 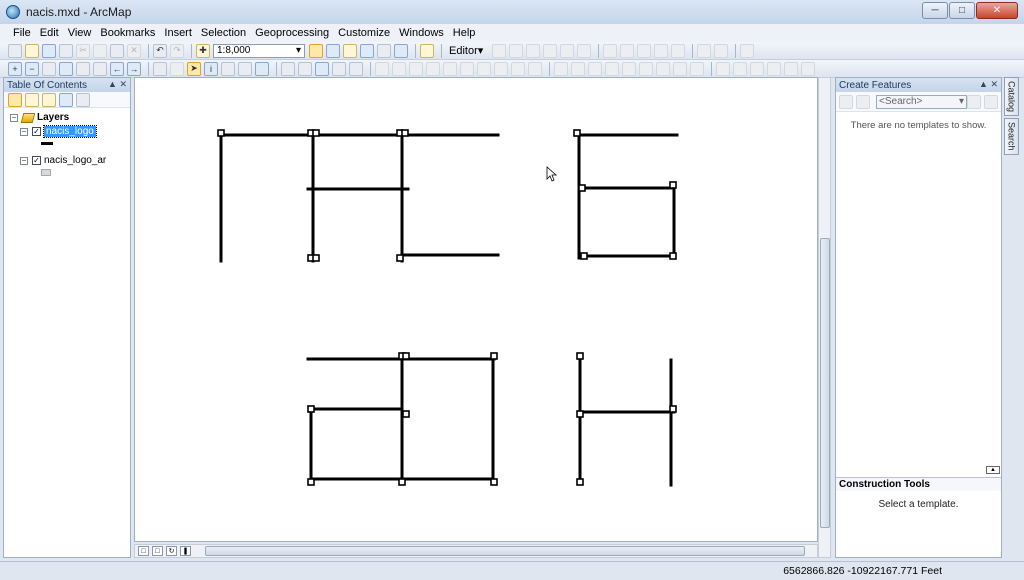 What do you see at coordinates (15, 50) in the screenshot?
I see `new-document-icon` at bounding box center [15, 50].